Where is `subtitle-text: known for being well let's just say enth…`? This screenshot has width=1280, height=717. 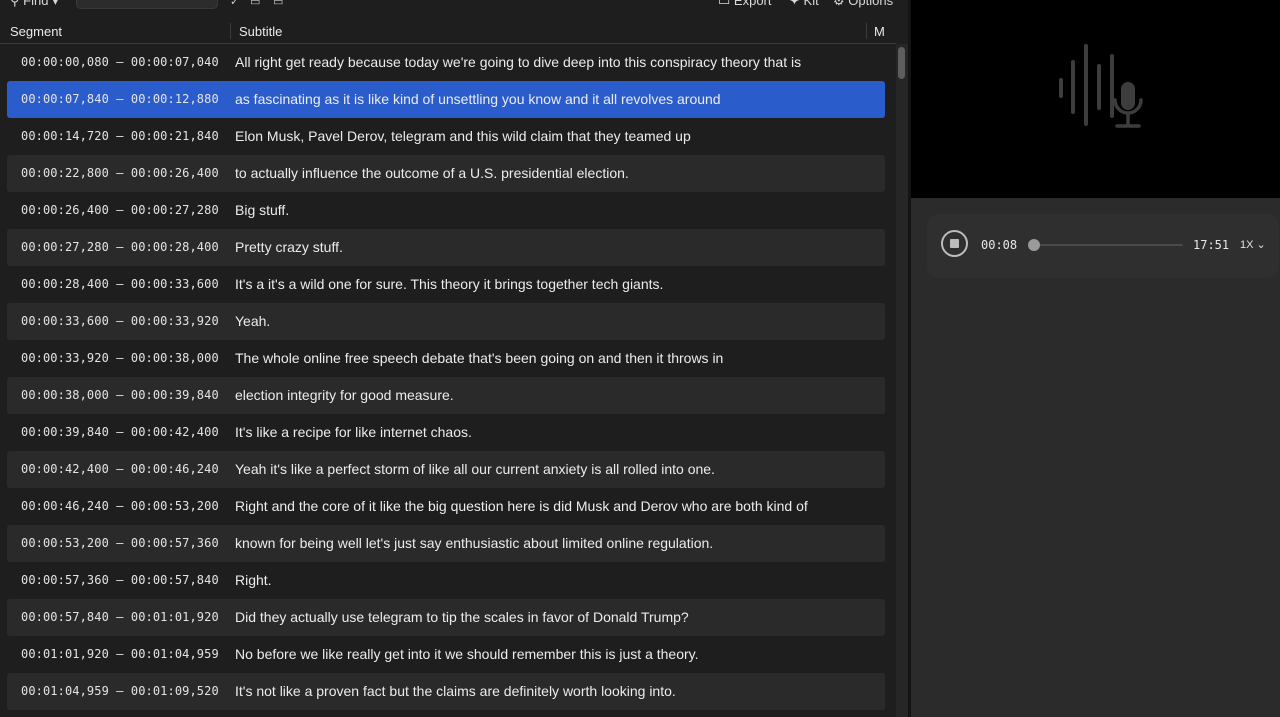
subtitle-text: known for being well let's just say enth… is located at coordinates (474, 543).